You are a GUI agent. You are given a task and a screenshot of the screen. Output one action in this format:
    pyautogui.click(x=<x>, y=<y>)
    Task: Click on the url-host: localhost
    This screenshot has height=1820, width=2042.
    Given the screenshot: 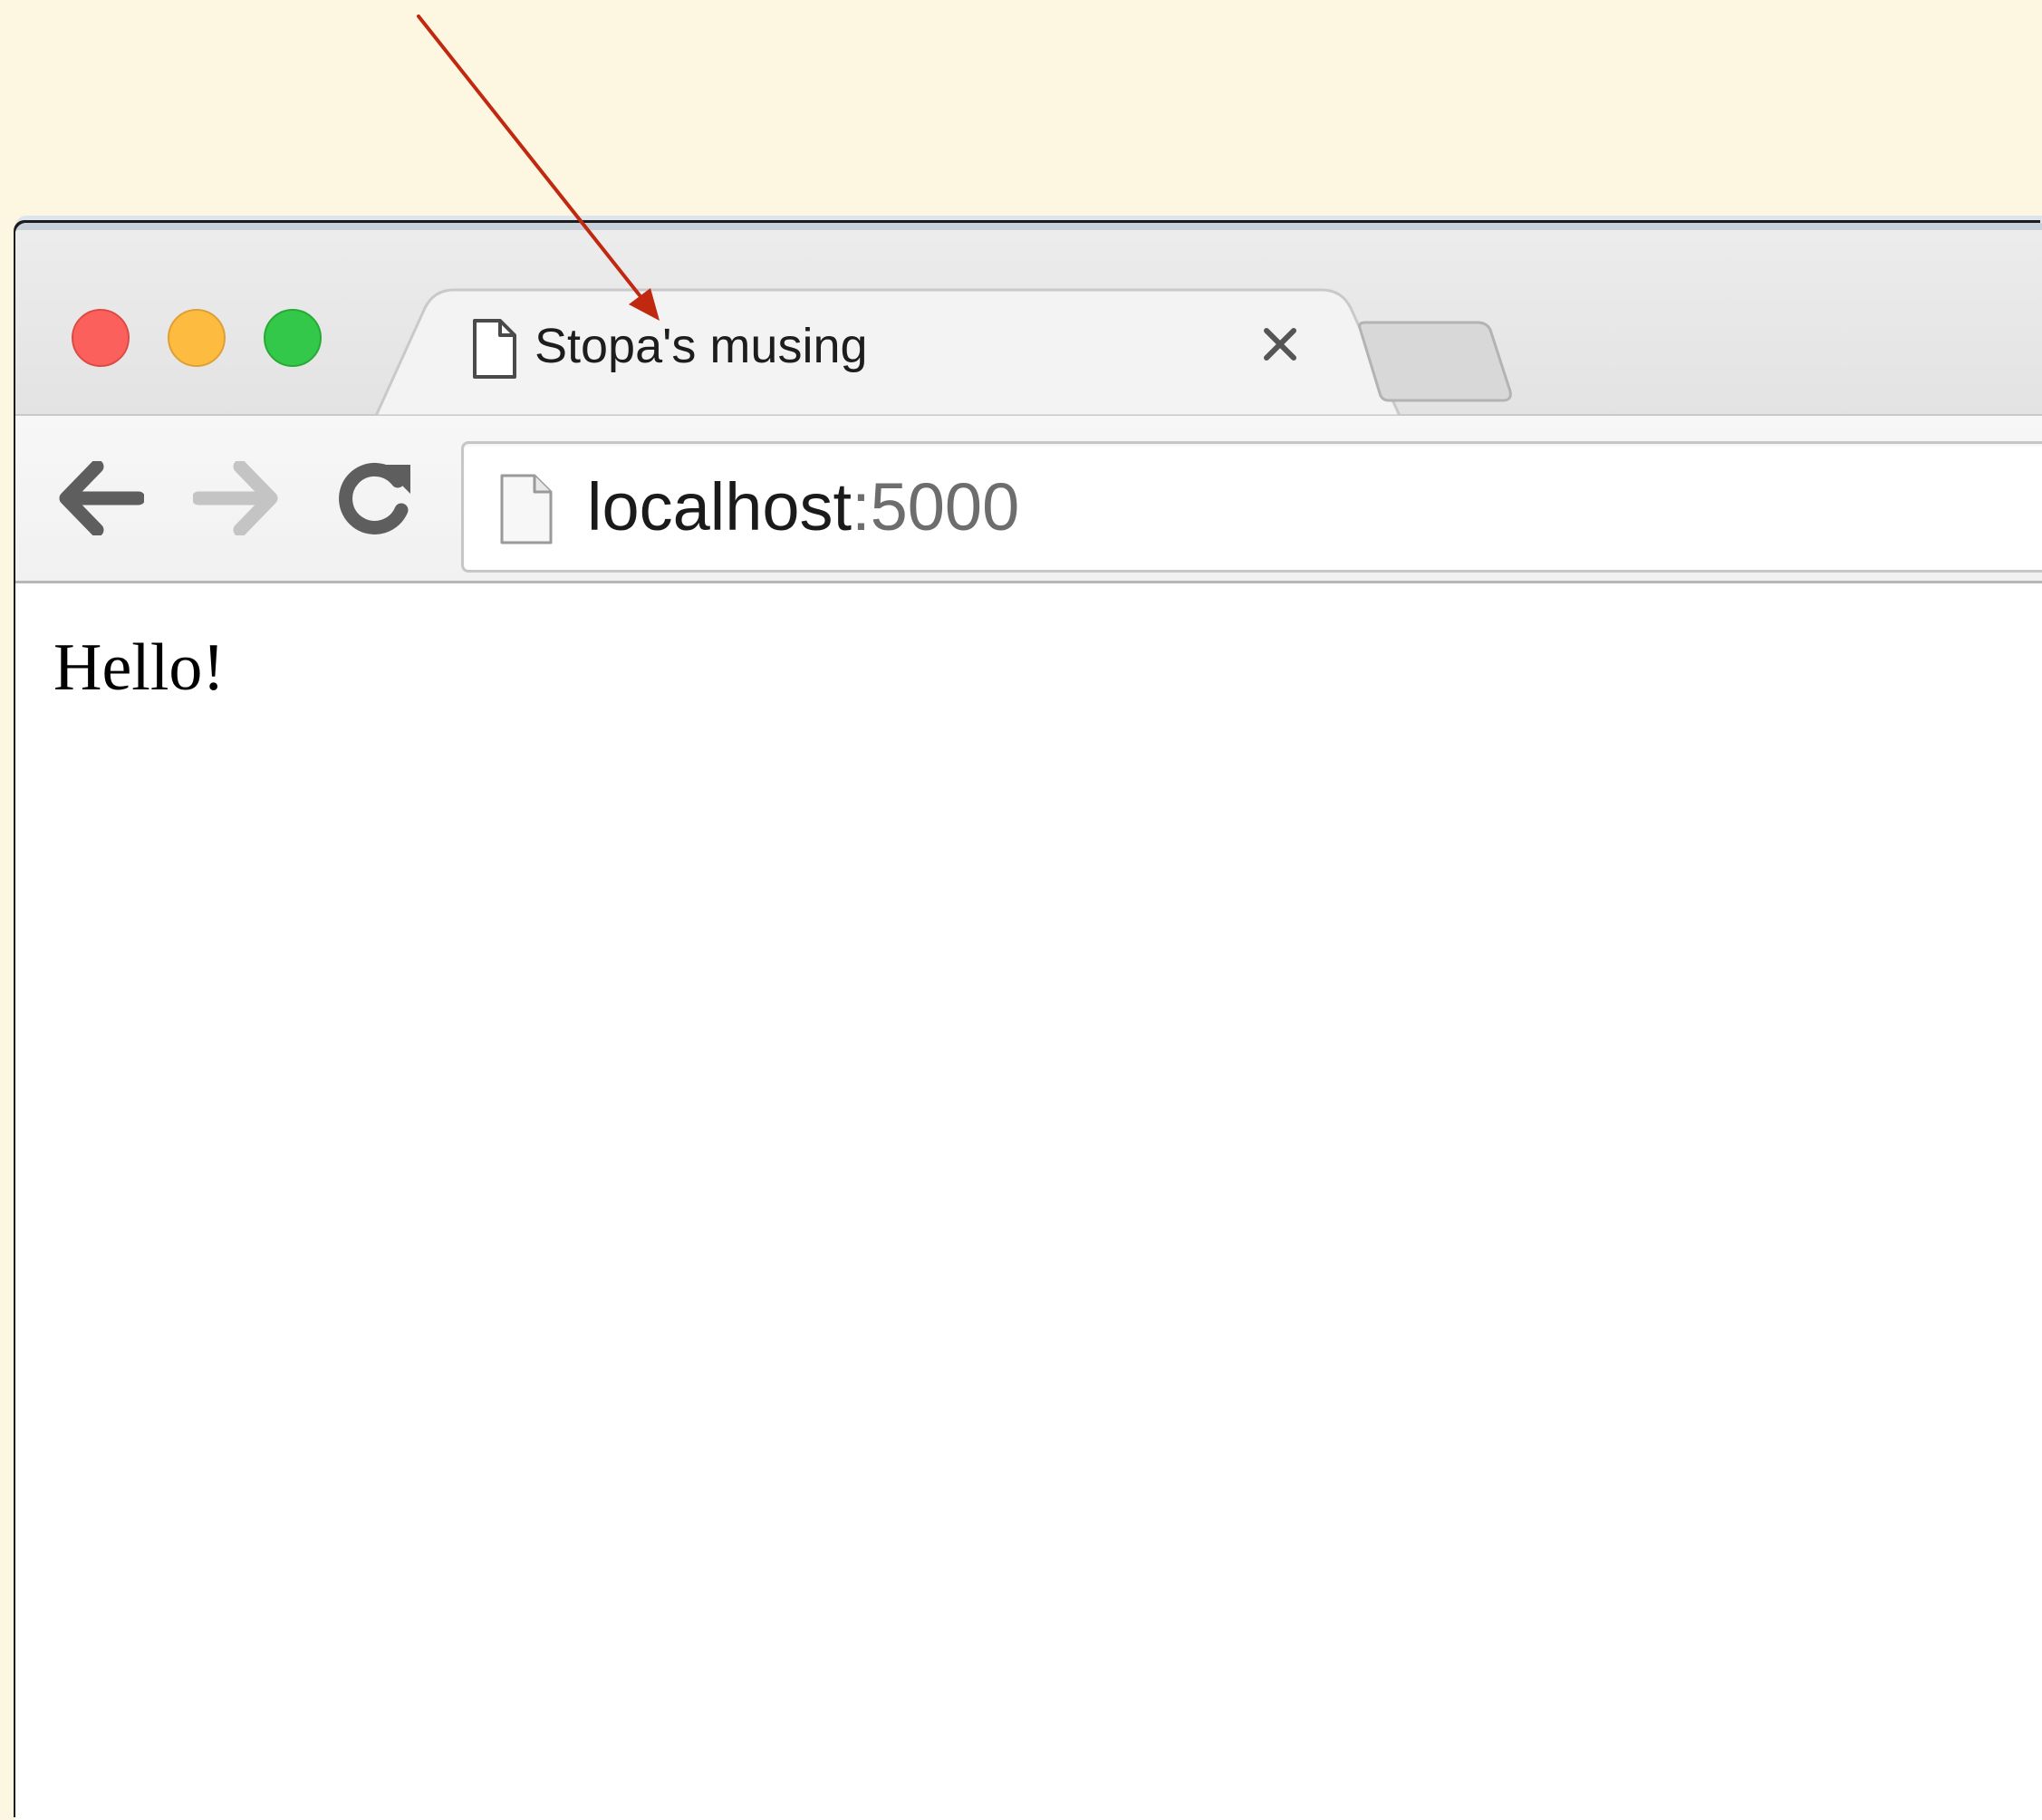 What is the action you would take?
    pyautogui.click(x=719, y=507)
    